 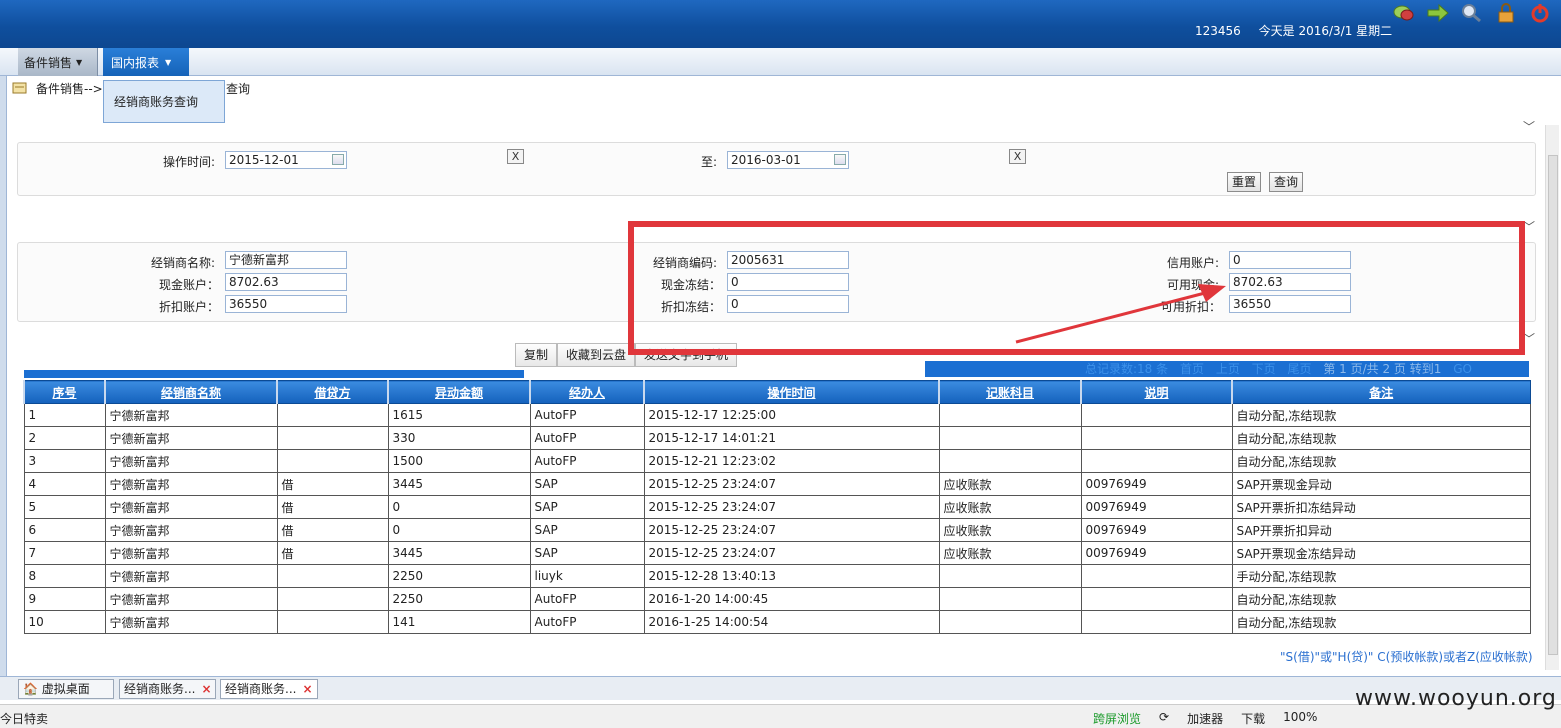 I want to click on forward-arrow-icon, so click(x=1438, y=13).